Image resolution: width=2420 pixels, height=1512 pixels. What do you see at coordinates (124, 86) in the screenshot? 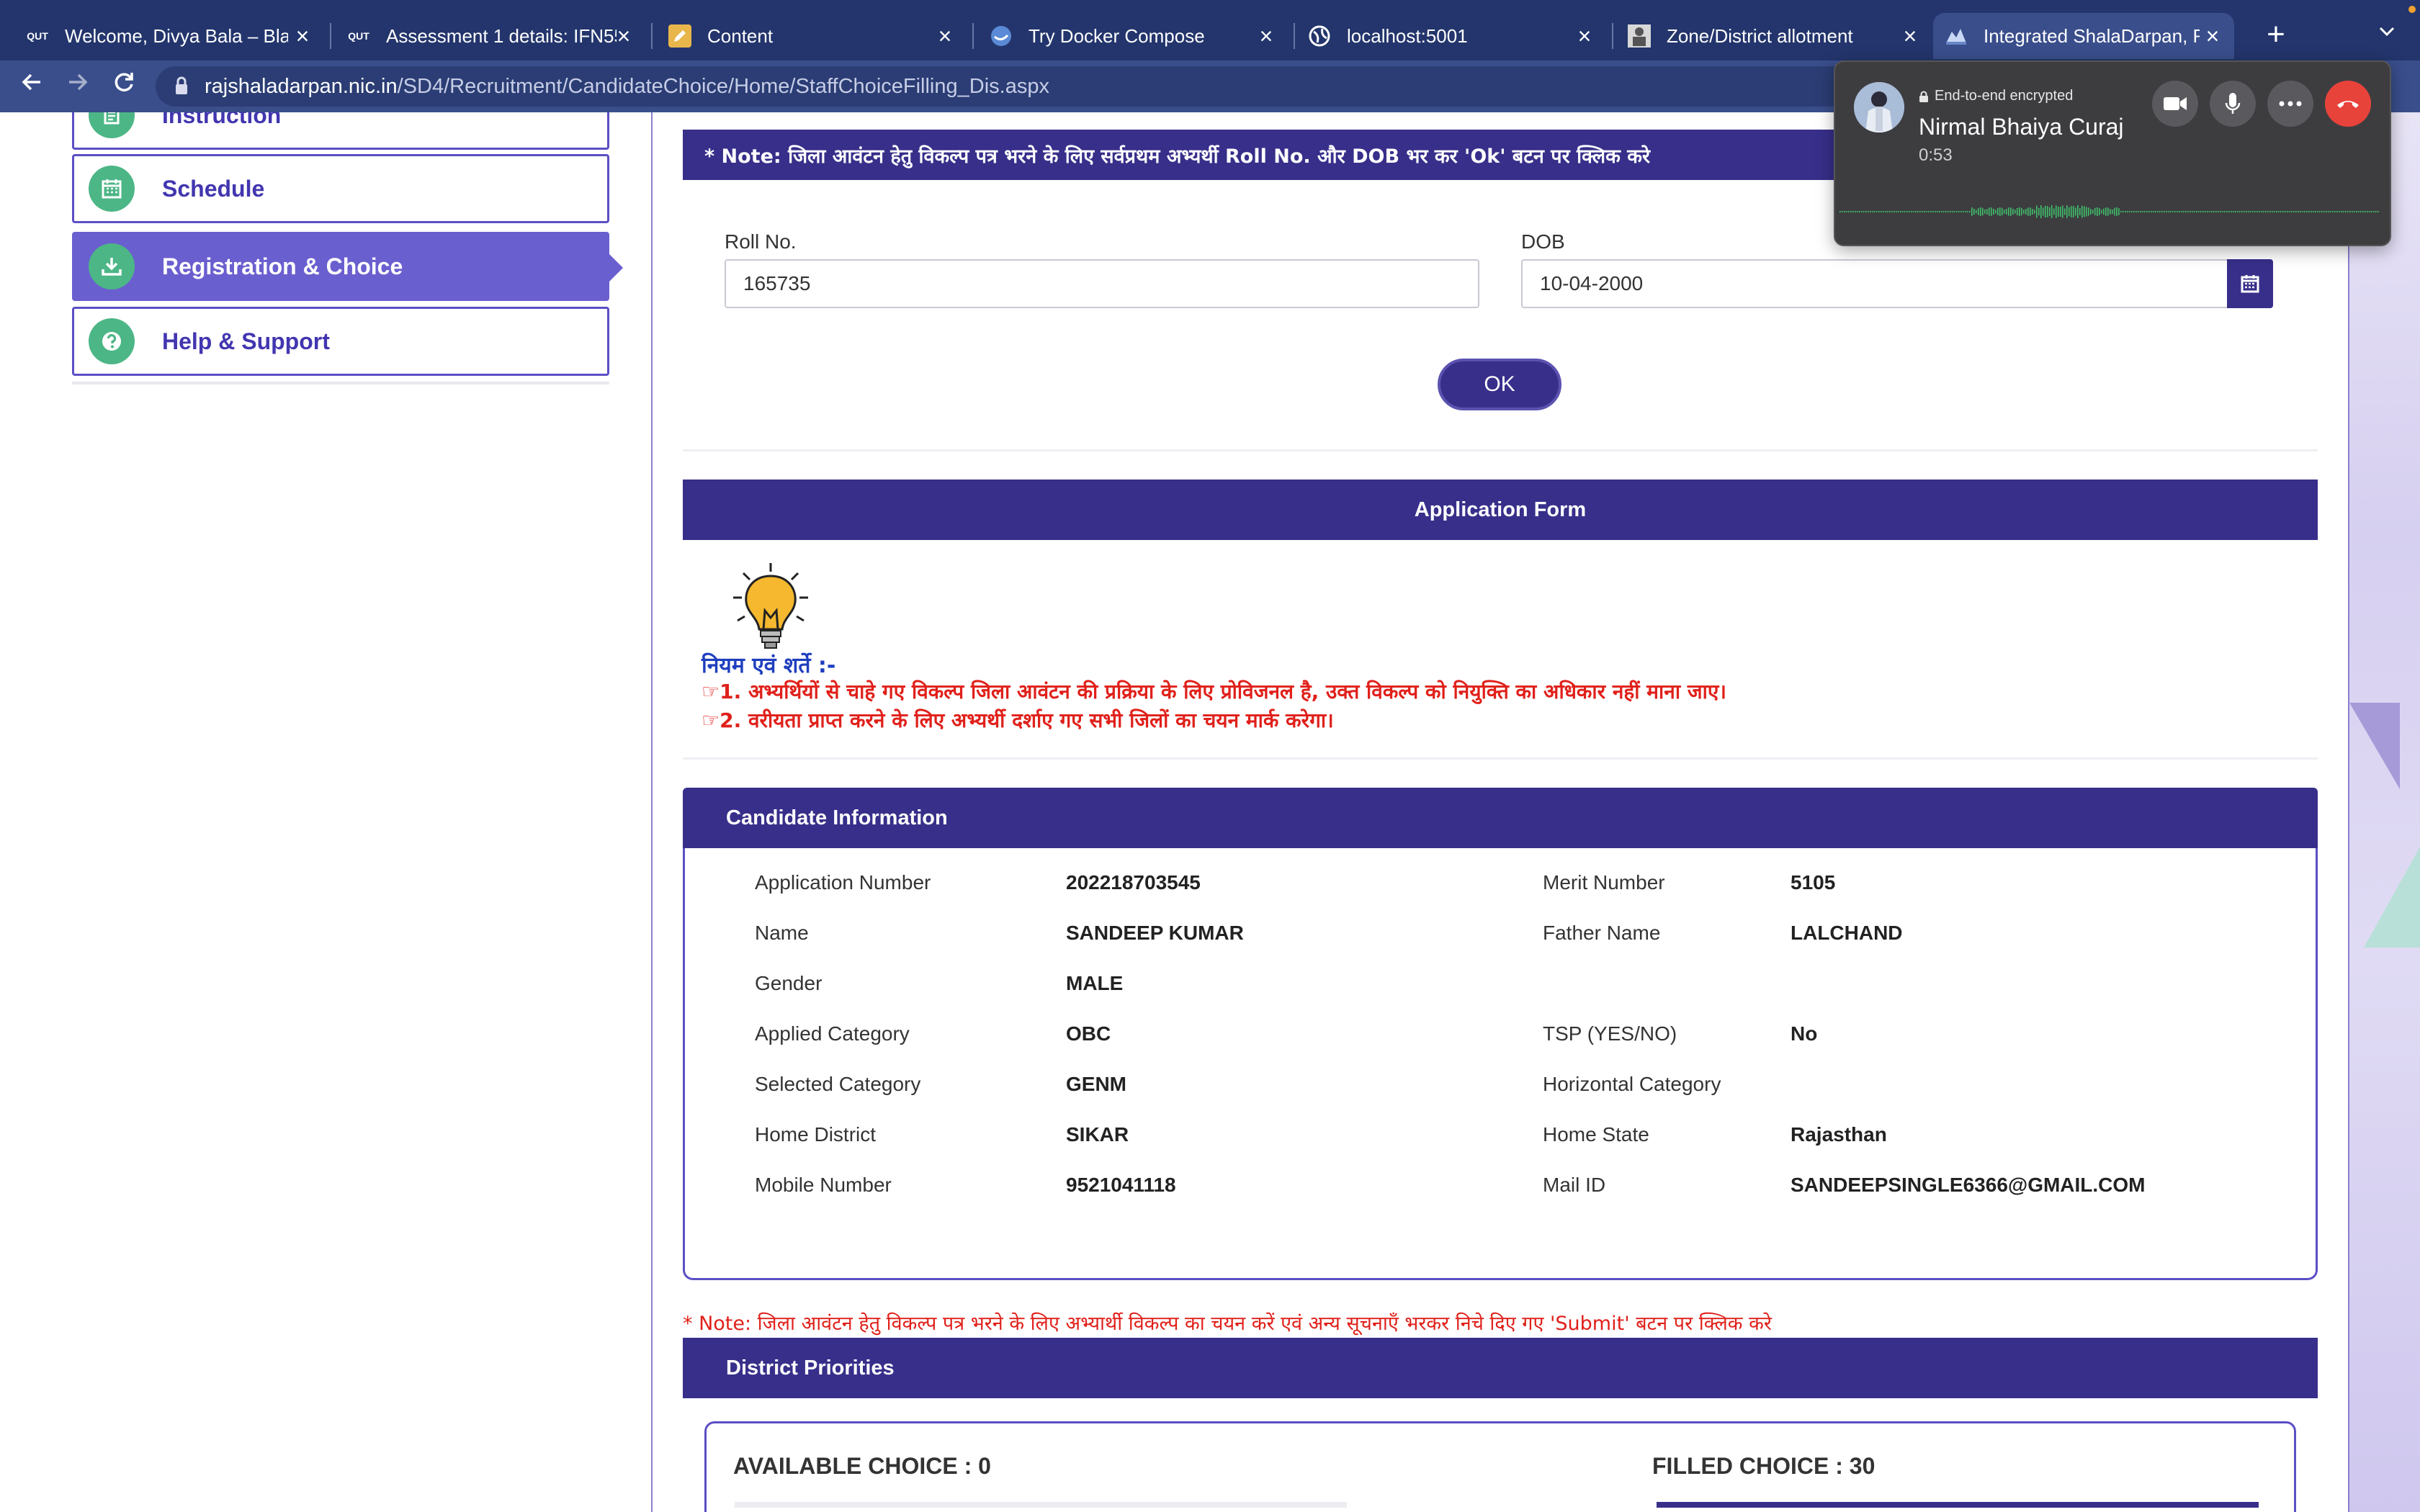
I see `reload-icon` at bounding box center [124, 86].